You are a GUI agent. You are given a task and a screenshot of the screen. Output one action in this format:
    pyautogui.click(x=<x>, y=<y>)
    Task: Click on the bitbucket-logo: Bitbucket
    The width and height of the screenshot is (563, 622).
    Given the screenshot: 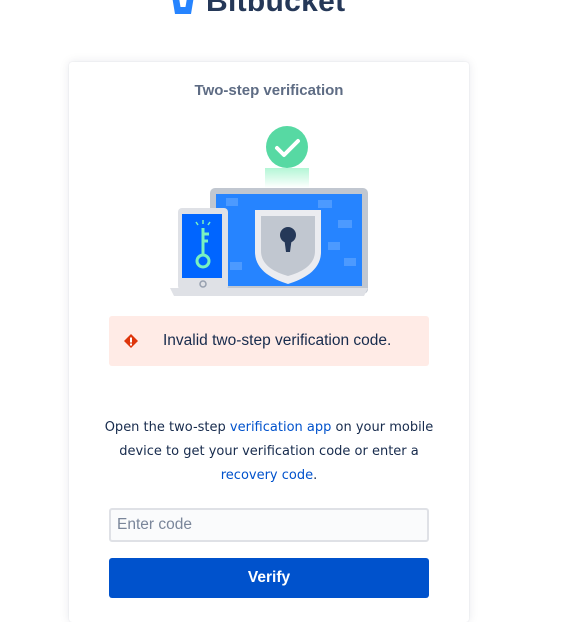 What is the action you would take?
    pyautogui.click(x=257, y=9)
    